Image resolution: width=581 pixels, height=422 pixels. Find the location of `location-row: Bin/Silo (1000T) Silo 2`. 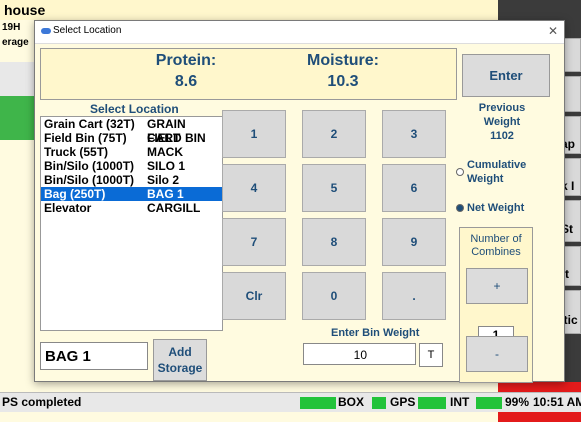

location-row: Bin/Silo (1000T) Silo 2 is located at coordinates (131, 180).